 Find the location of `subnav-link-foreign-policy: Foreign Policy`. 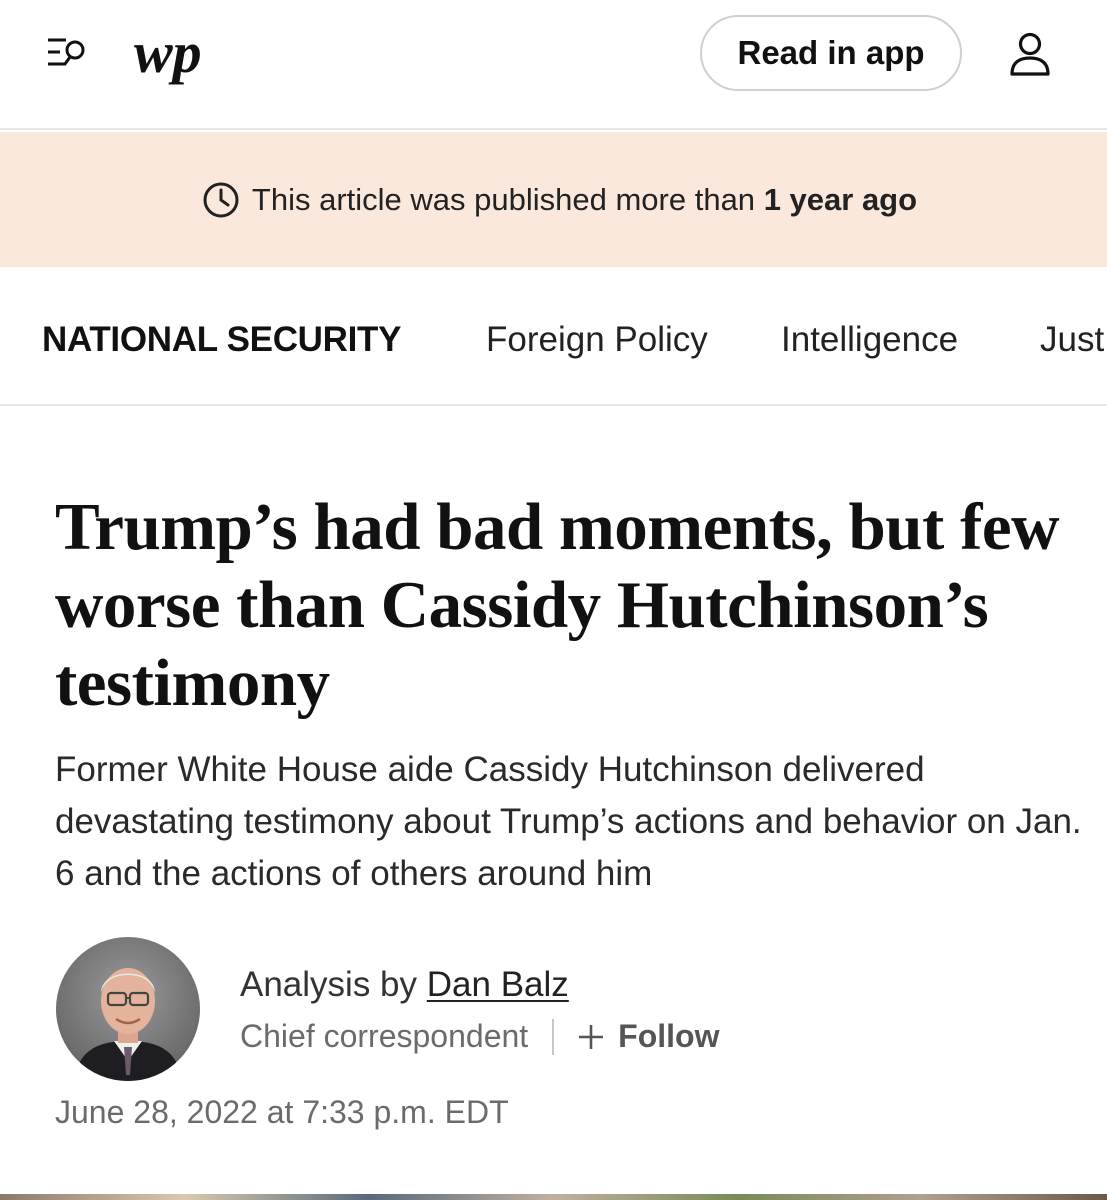

subnav-link-foreign-policy: Foreign Policy is located at coordinates (597, 340).